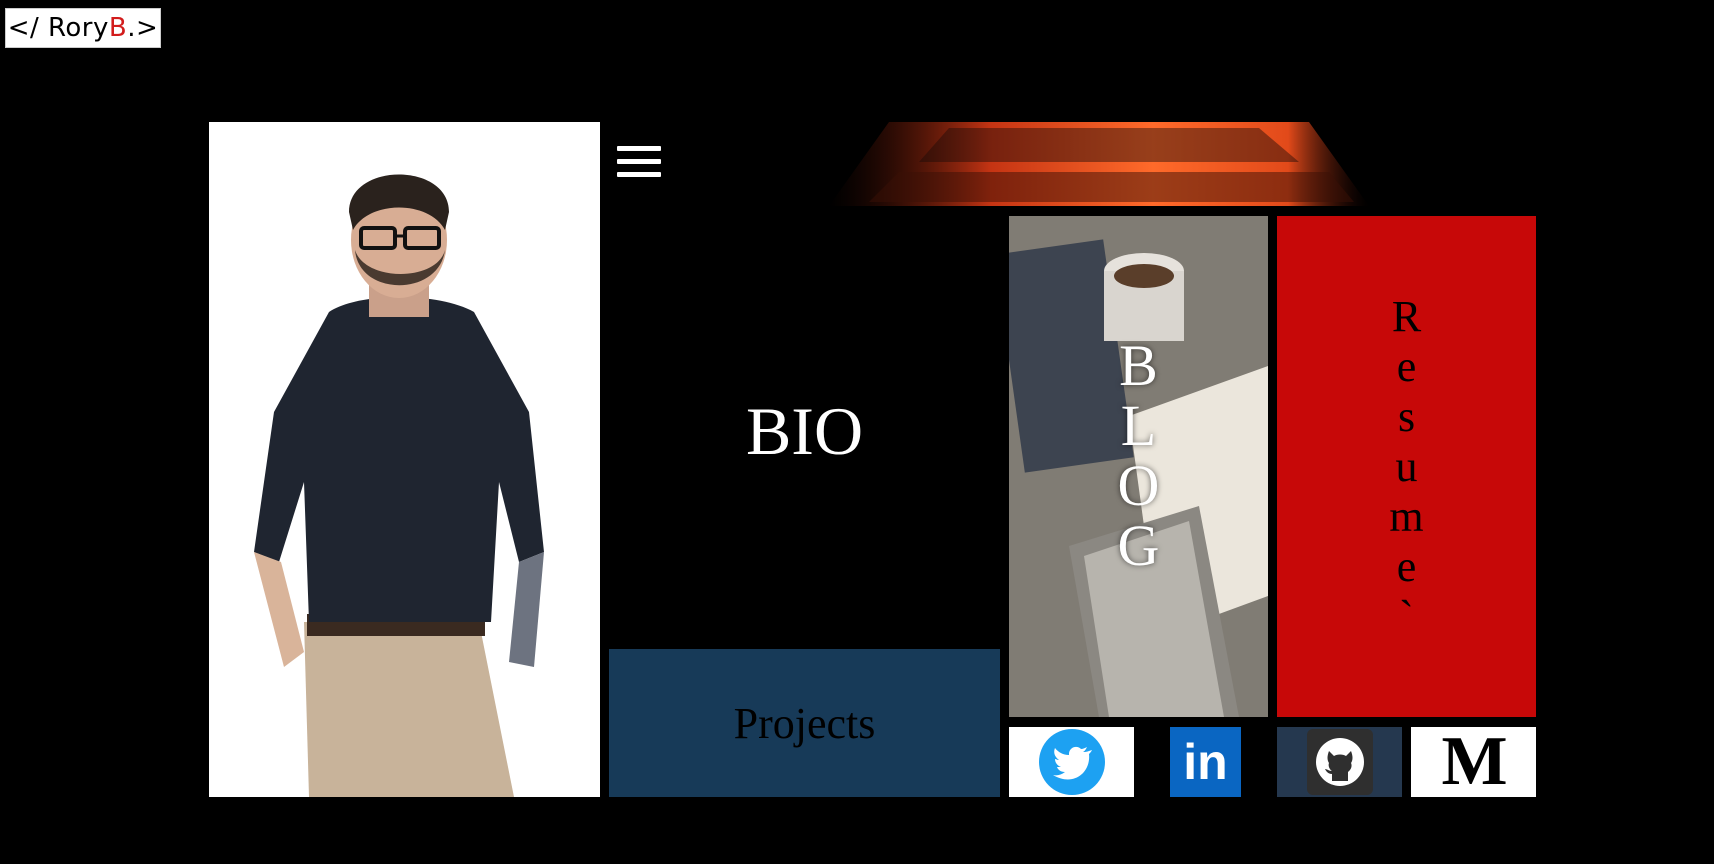  I want to click on logo-prefix: </ Rory, so click(58, 28).